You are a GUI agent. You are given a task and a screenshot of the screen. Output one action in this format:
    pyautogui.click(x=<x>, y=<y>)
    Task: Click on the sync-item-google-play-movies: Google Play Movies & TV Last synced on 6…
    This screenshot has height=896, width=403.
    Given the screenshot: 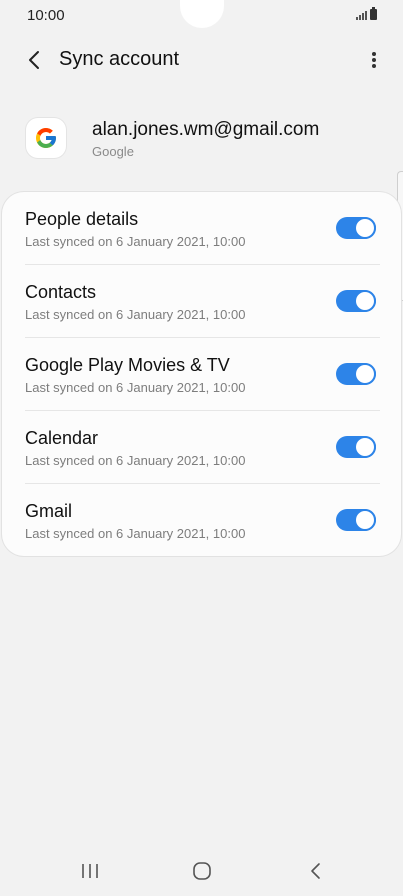 What is the action you would take?
    pyautogui.click(x=201, y=374)
    